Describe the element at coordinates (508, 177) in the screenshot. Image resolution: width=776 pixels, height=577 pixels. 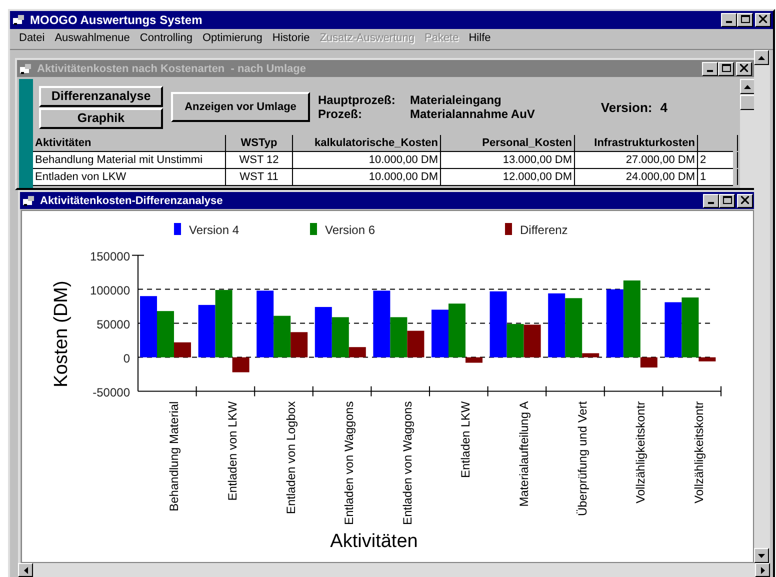
I see `table-cell: 12.000,00 DM` at that location.